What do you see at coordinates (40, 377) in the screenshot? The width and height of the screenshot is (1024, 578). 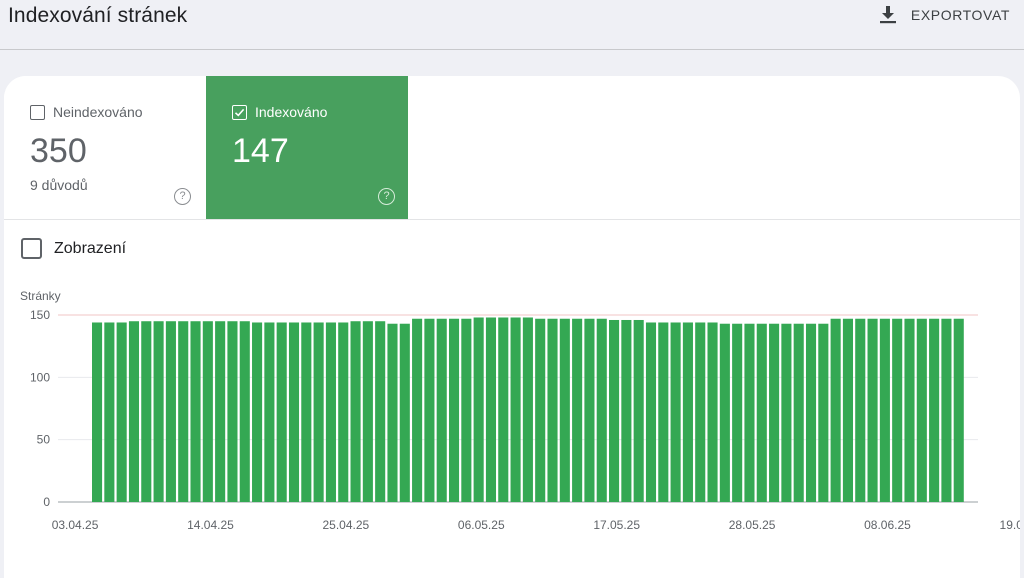 I see `y-tick-label: 100` at bounding box center [40, 377].